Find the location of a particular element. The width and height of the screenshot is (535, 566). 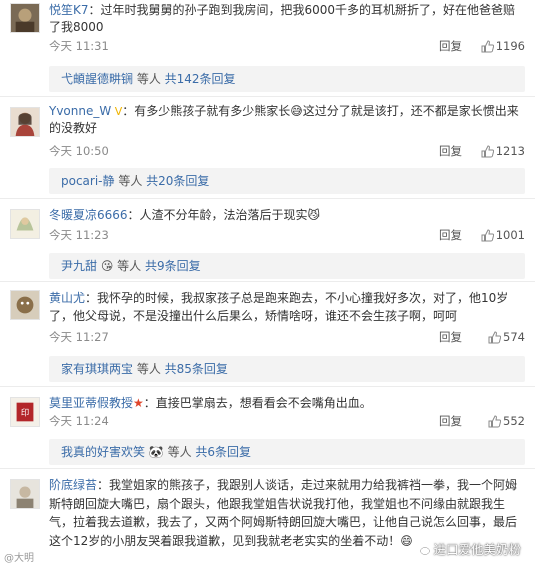

like-count: 1001 is located at coordinates (510, 235).